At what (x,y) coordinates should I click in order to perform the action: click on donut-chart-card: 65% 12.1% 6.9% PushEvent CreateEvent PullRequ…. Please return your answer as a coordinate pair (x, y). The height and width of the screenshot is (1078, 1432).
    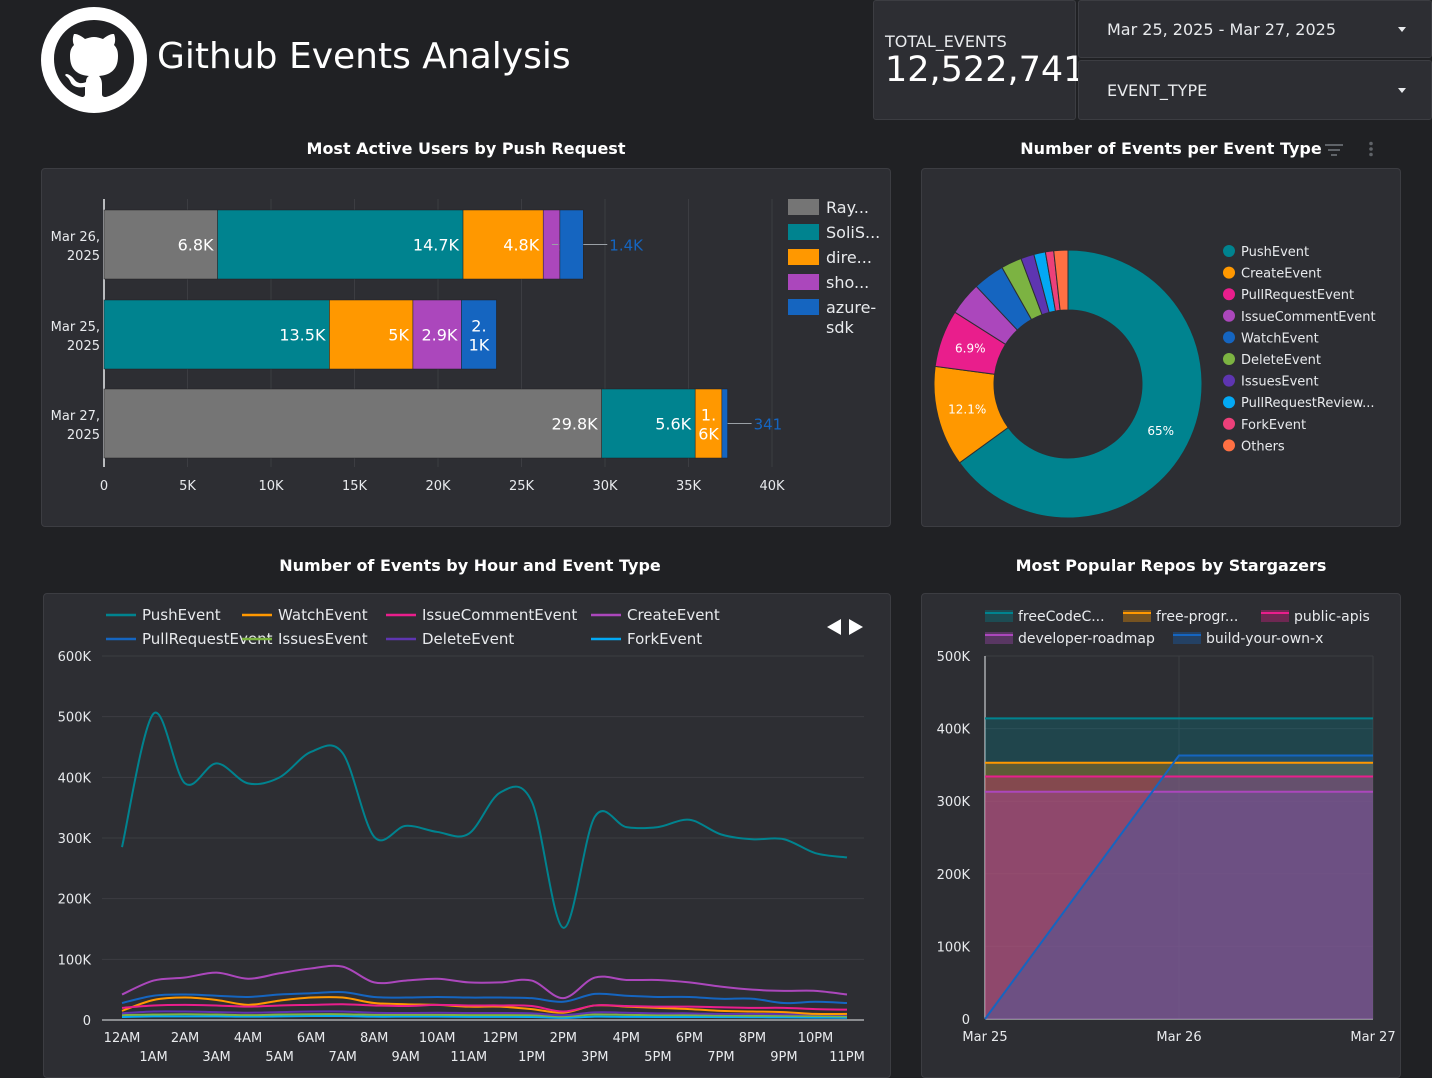
    Looking at the image, I should click on (1161, 347).